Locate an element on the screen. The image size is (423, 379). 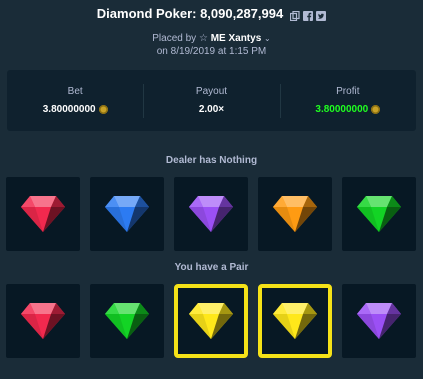
orange-gem-icon is located at coordinates (295, 214).